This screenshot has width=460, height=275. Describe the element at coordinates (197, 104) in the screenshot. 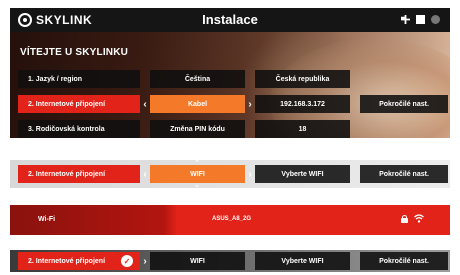

I see `connection-type-selector: Kabel` at that location.